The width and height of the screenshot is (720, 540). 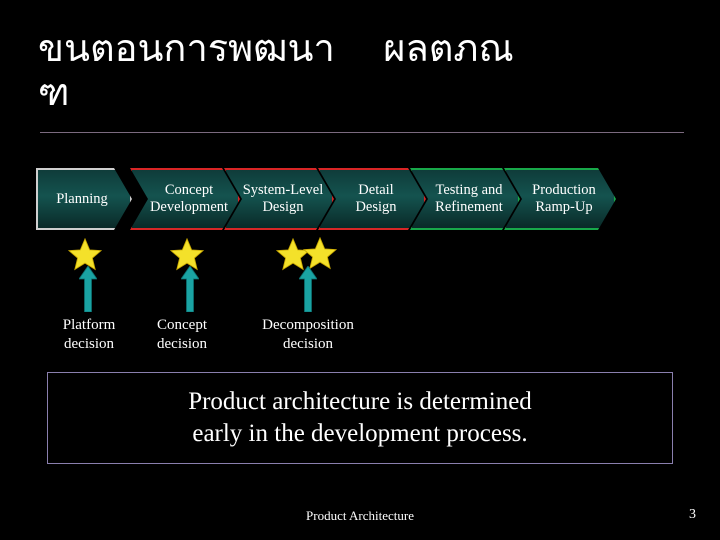 I want to click on process-step-detail-design: Detail Design, so click(x=372, y=199).